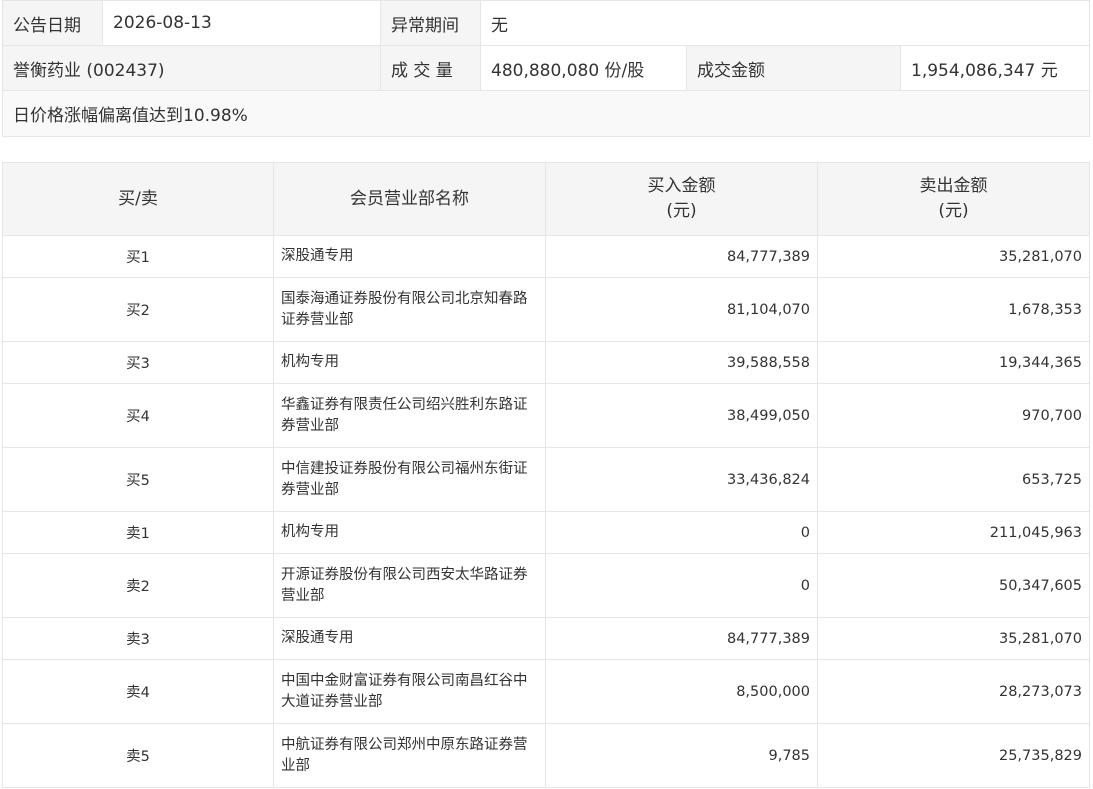  Describe the element at coordinates (681, 755) in the screenshot. I see `buy-amount-cell: 9,785` at that location.